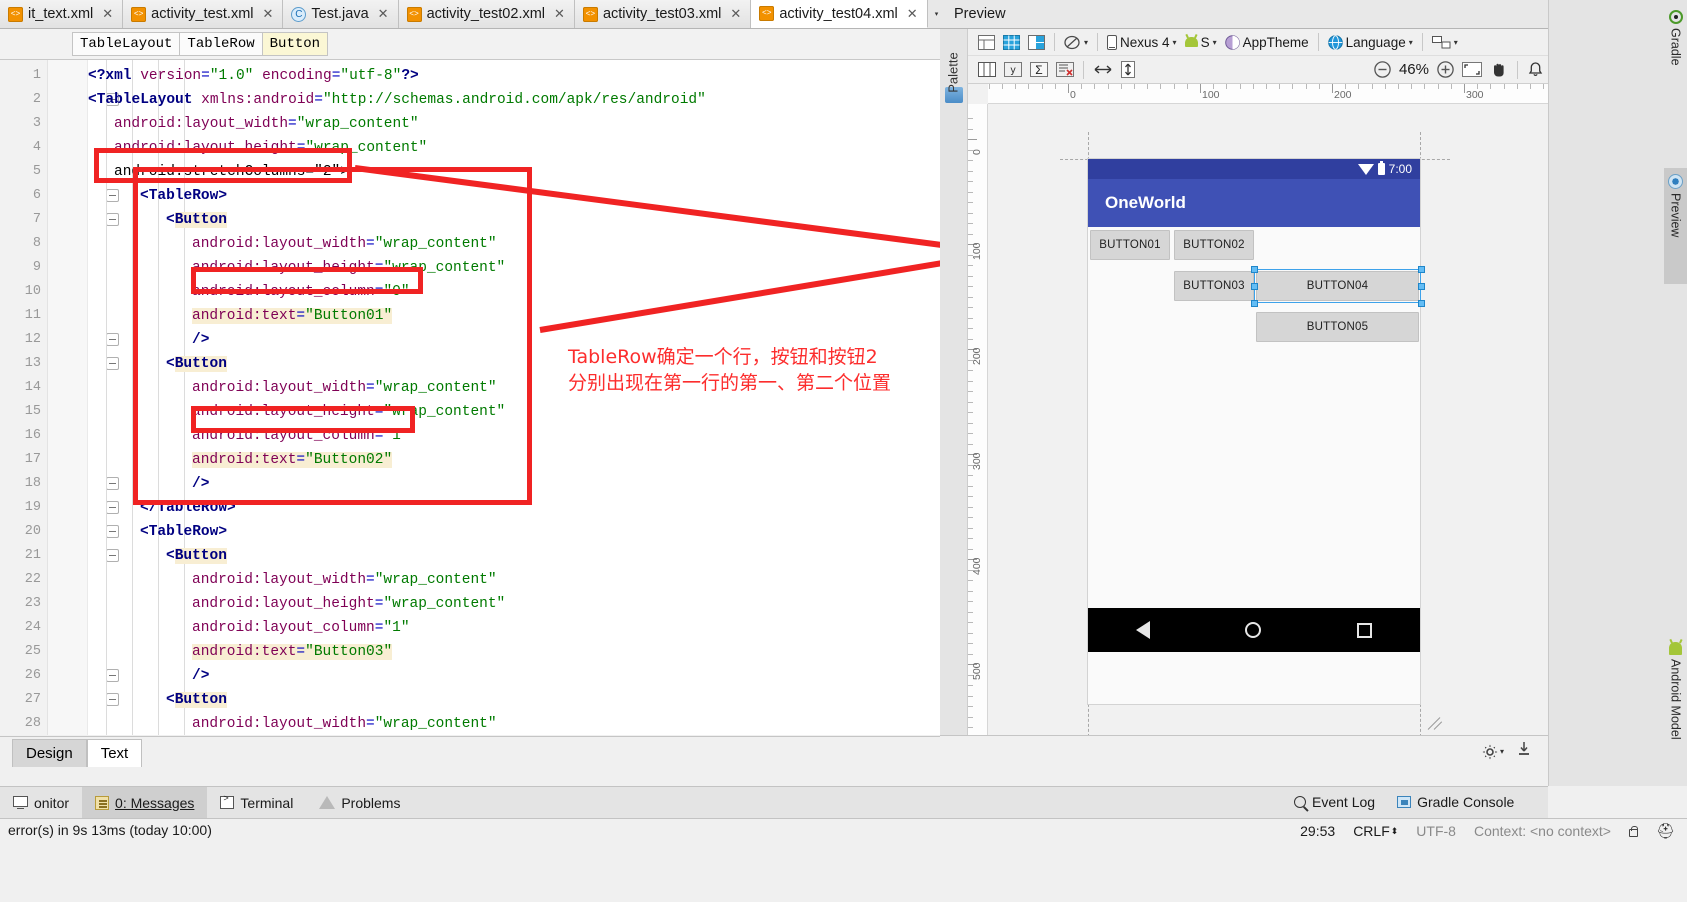 The width and height of the screenshot is (1687, 902). I want to click on bottom-right-event-log: Event Log, so click(1334, 802).